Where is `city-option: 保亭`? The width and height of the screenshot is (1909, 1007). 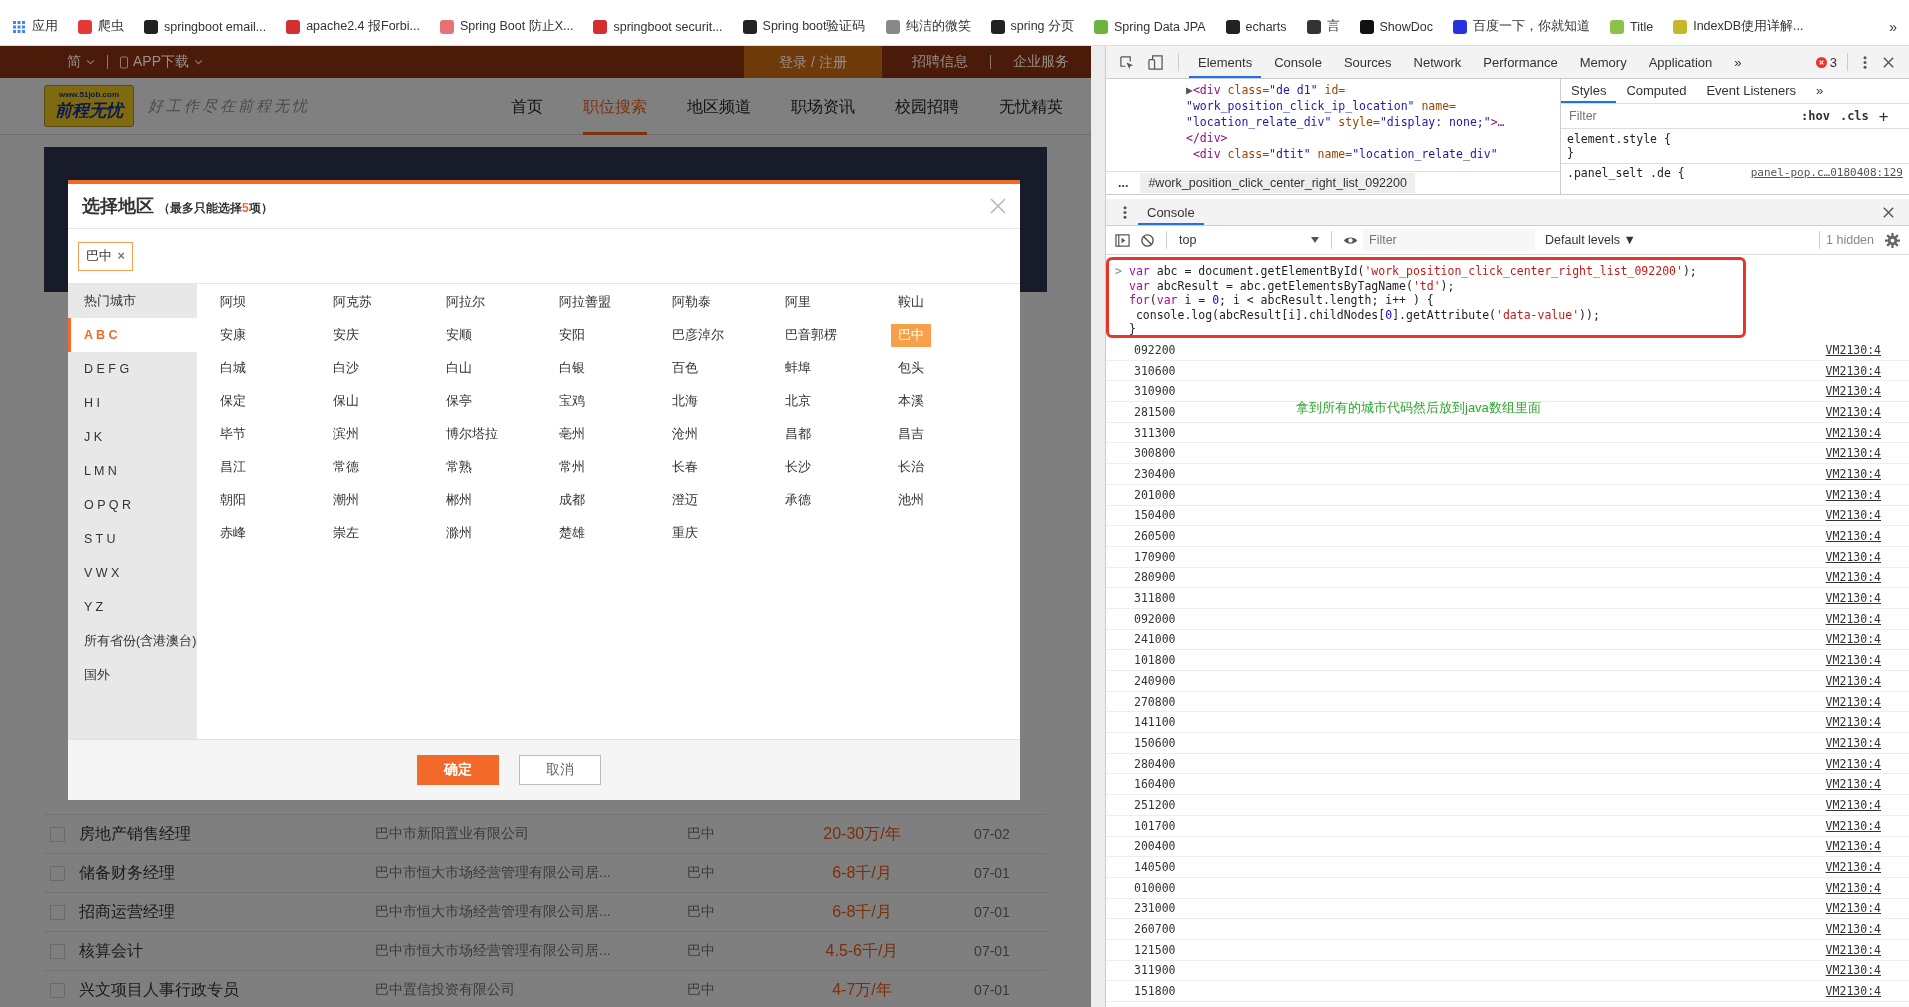
city-option: 保亭 is located at coordinates (459, 401).